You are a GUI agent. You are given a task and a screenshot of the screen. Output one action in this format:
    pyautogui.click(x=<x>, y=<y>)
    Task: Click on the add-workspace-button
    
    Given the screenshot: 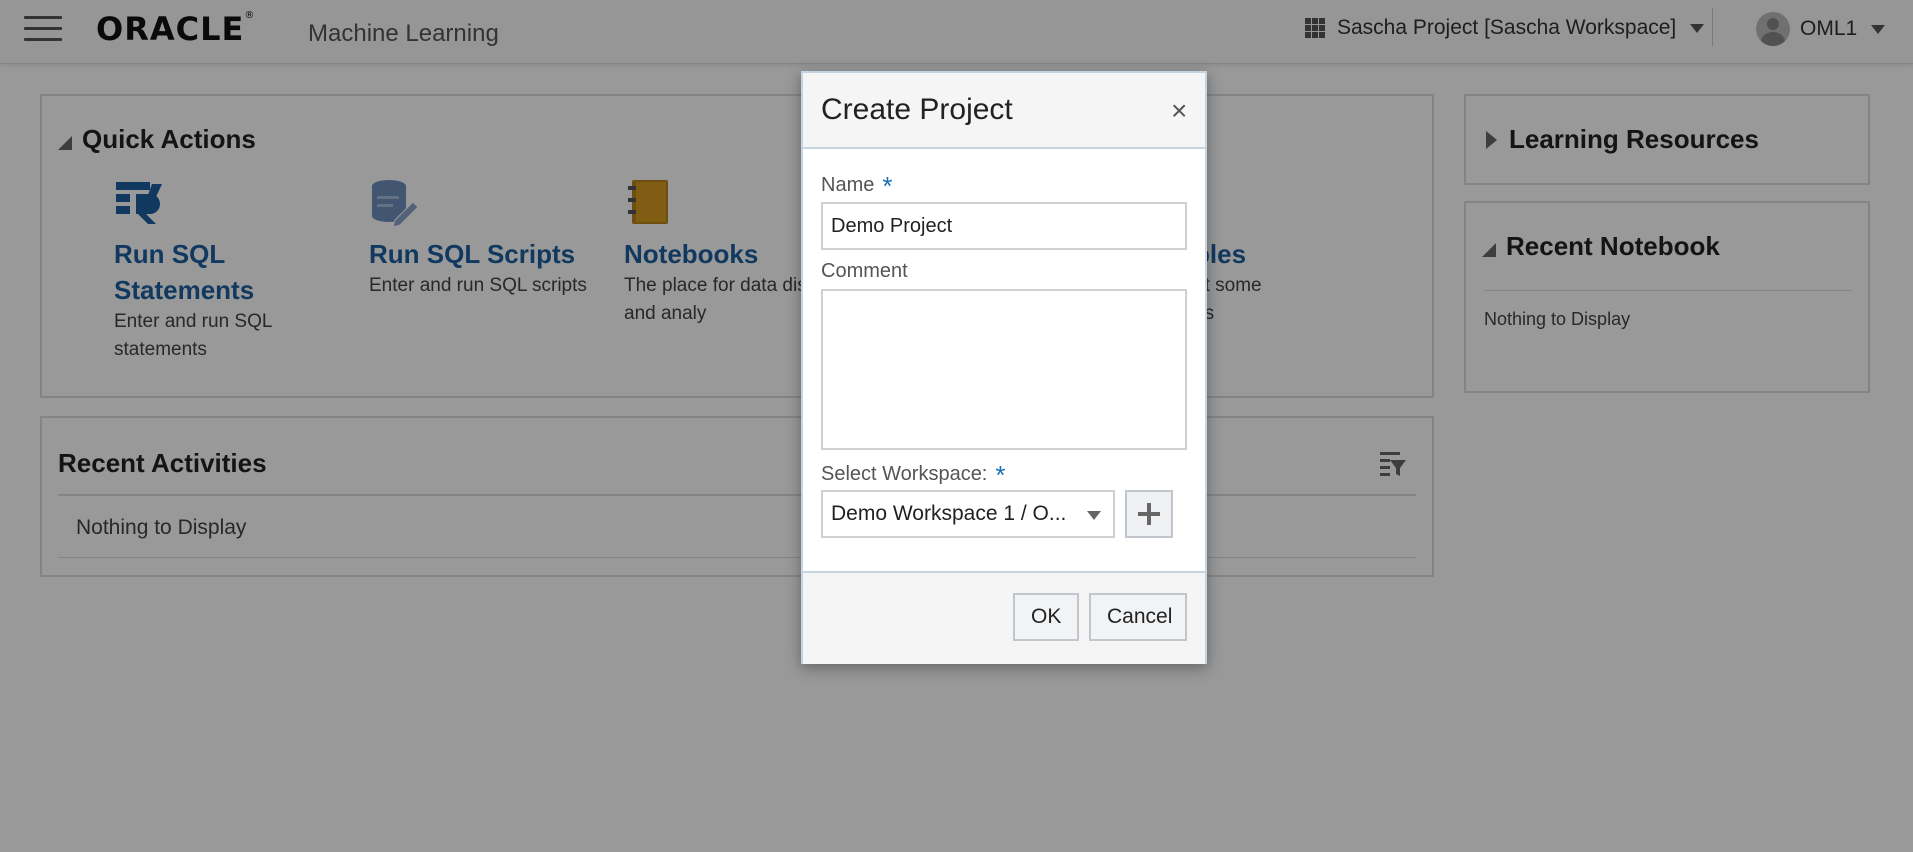 What is the action you would take?
    pyautogui.click(x=1149, y=514)
    